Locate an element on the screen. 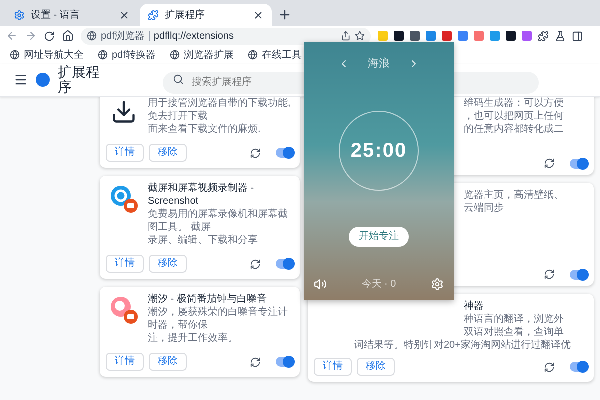  download-icon is located at coordinates (124, 112).